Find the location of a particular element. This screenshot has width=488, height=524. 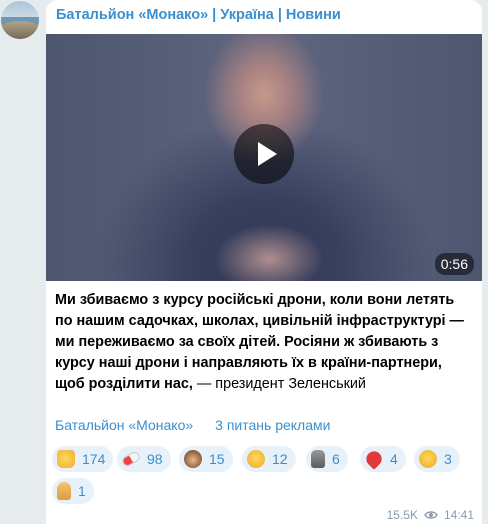

reaction-folded-hands: 1 is located at coordinates (73, 491).